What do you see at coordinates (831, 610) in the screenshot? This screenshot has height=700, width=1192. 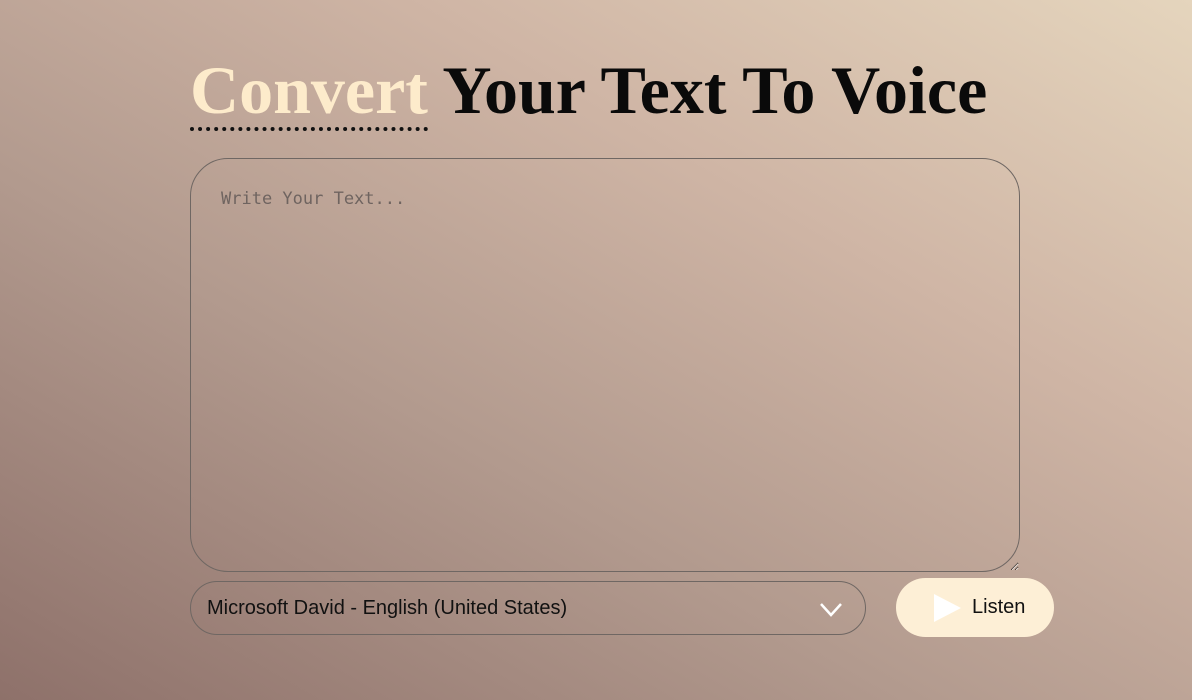 I see `chevron-down-icon` at bounding box center [831, 610].